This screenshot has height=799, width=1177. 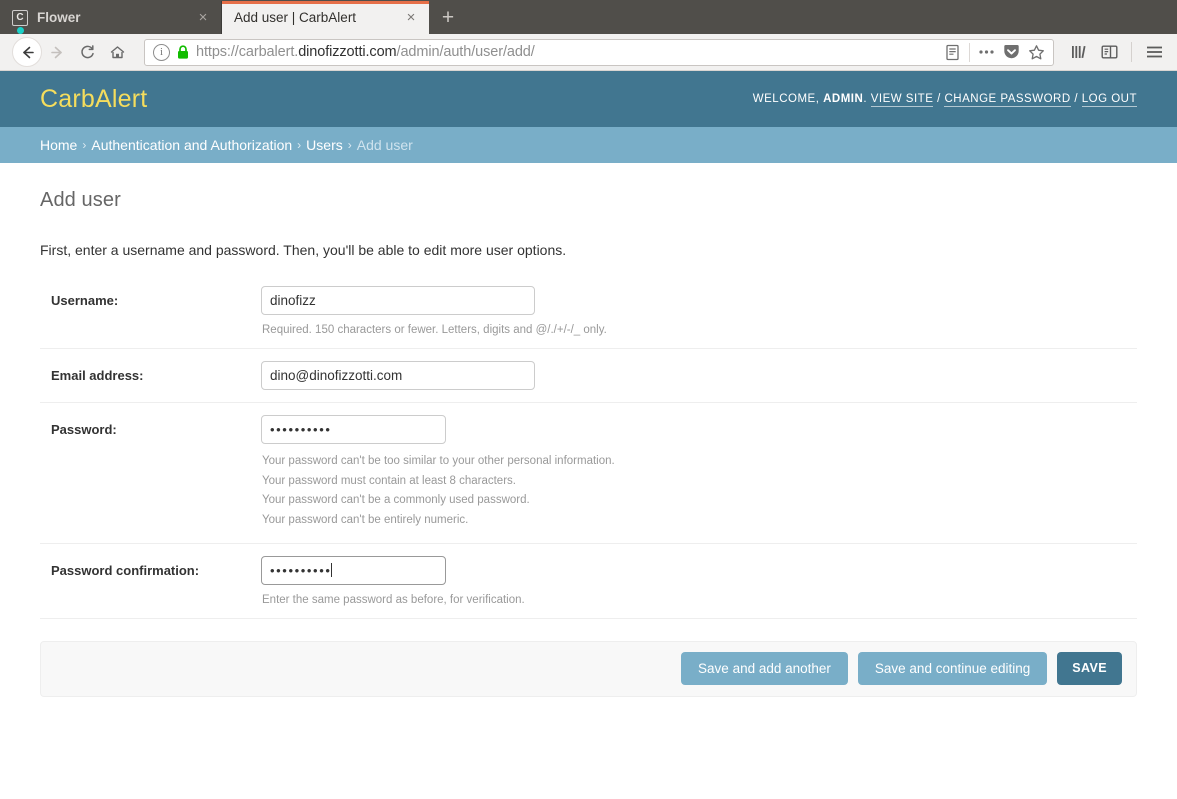 I want to click on text-caret, so click(x=331, y=569).